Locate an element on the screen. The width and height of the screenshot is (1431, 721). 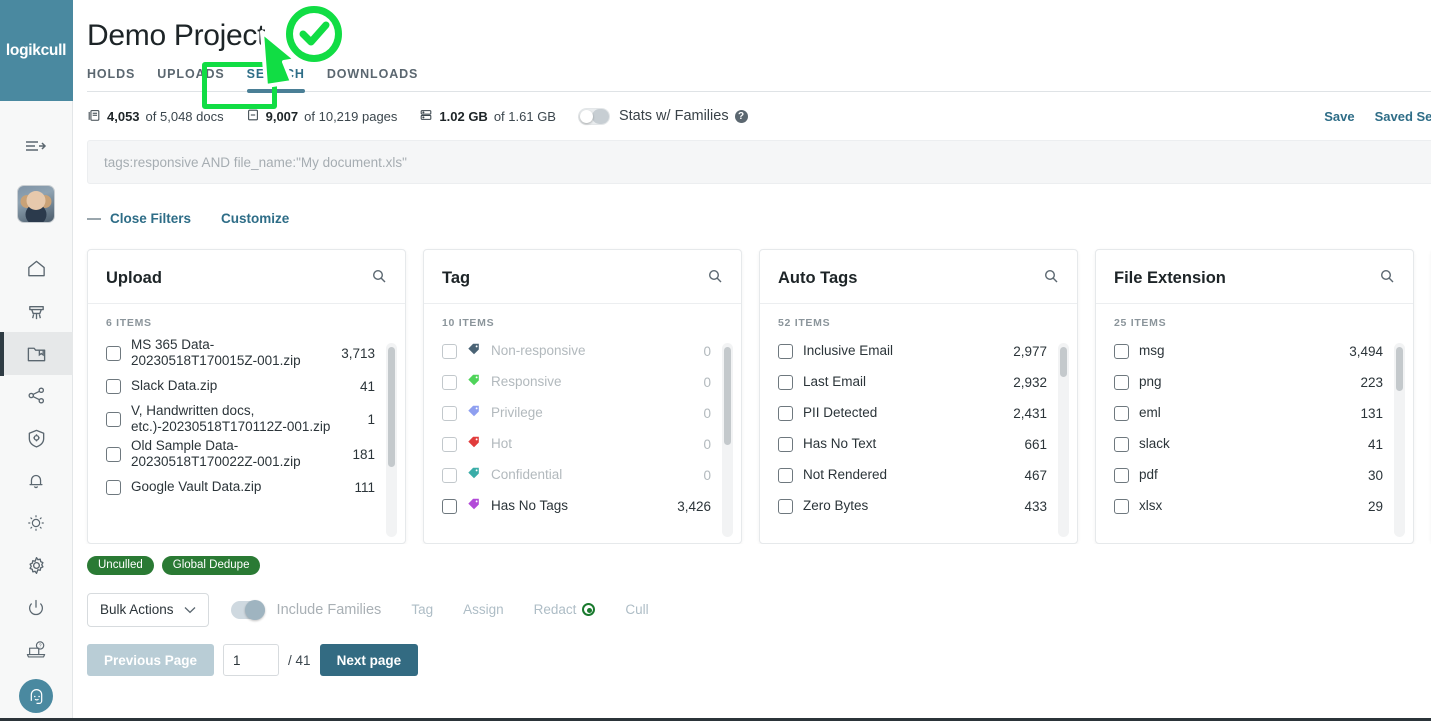
logikcull-logo: logikcull is located at coordinates (36, 50).